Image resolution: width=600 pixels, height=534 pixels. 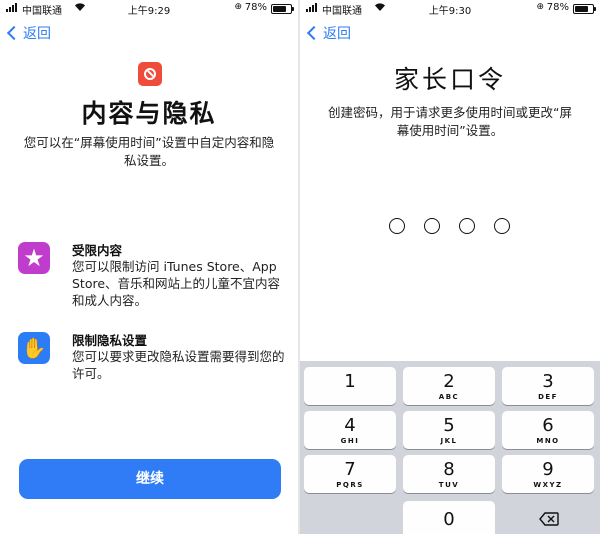 I want to click on key-9: 9 WXYZ, so click(x=548, y=474).